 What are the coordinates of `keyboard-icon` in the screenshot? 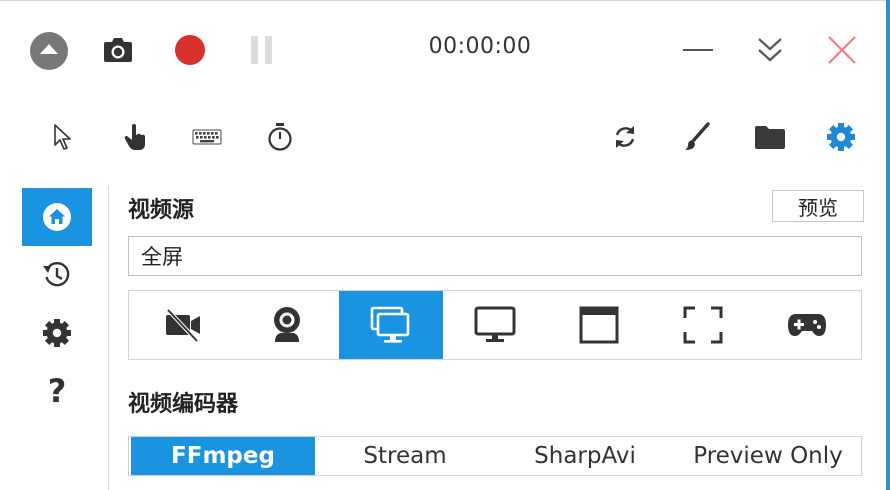 It's located at (207, 137).